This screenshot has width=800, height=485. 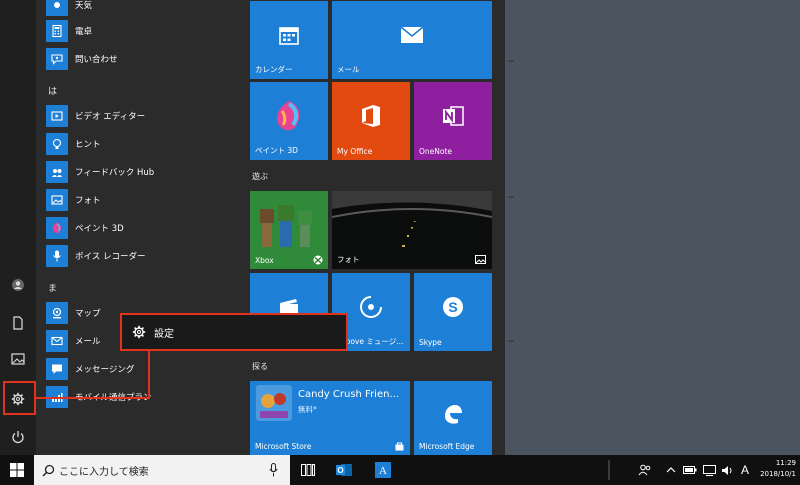 I want to click on taskbar-app: A, so click(x=383, y=470).